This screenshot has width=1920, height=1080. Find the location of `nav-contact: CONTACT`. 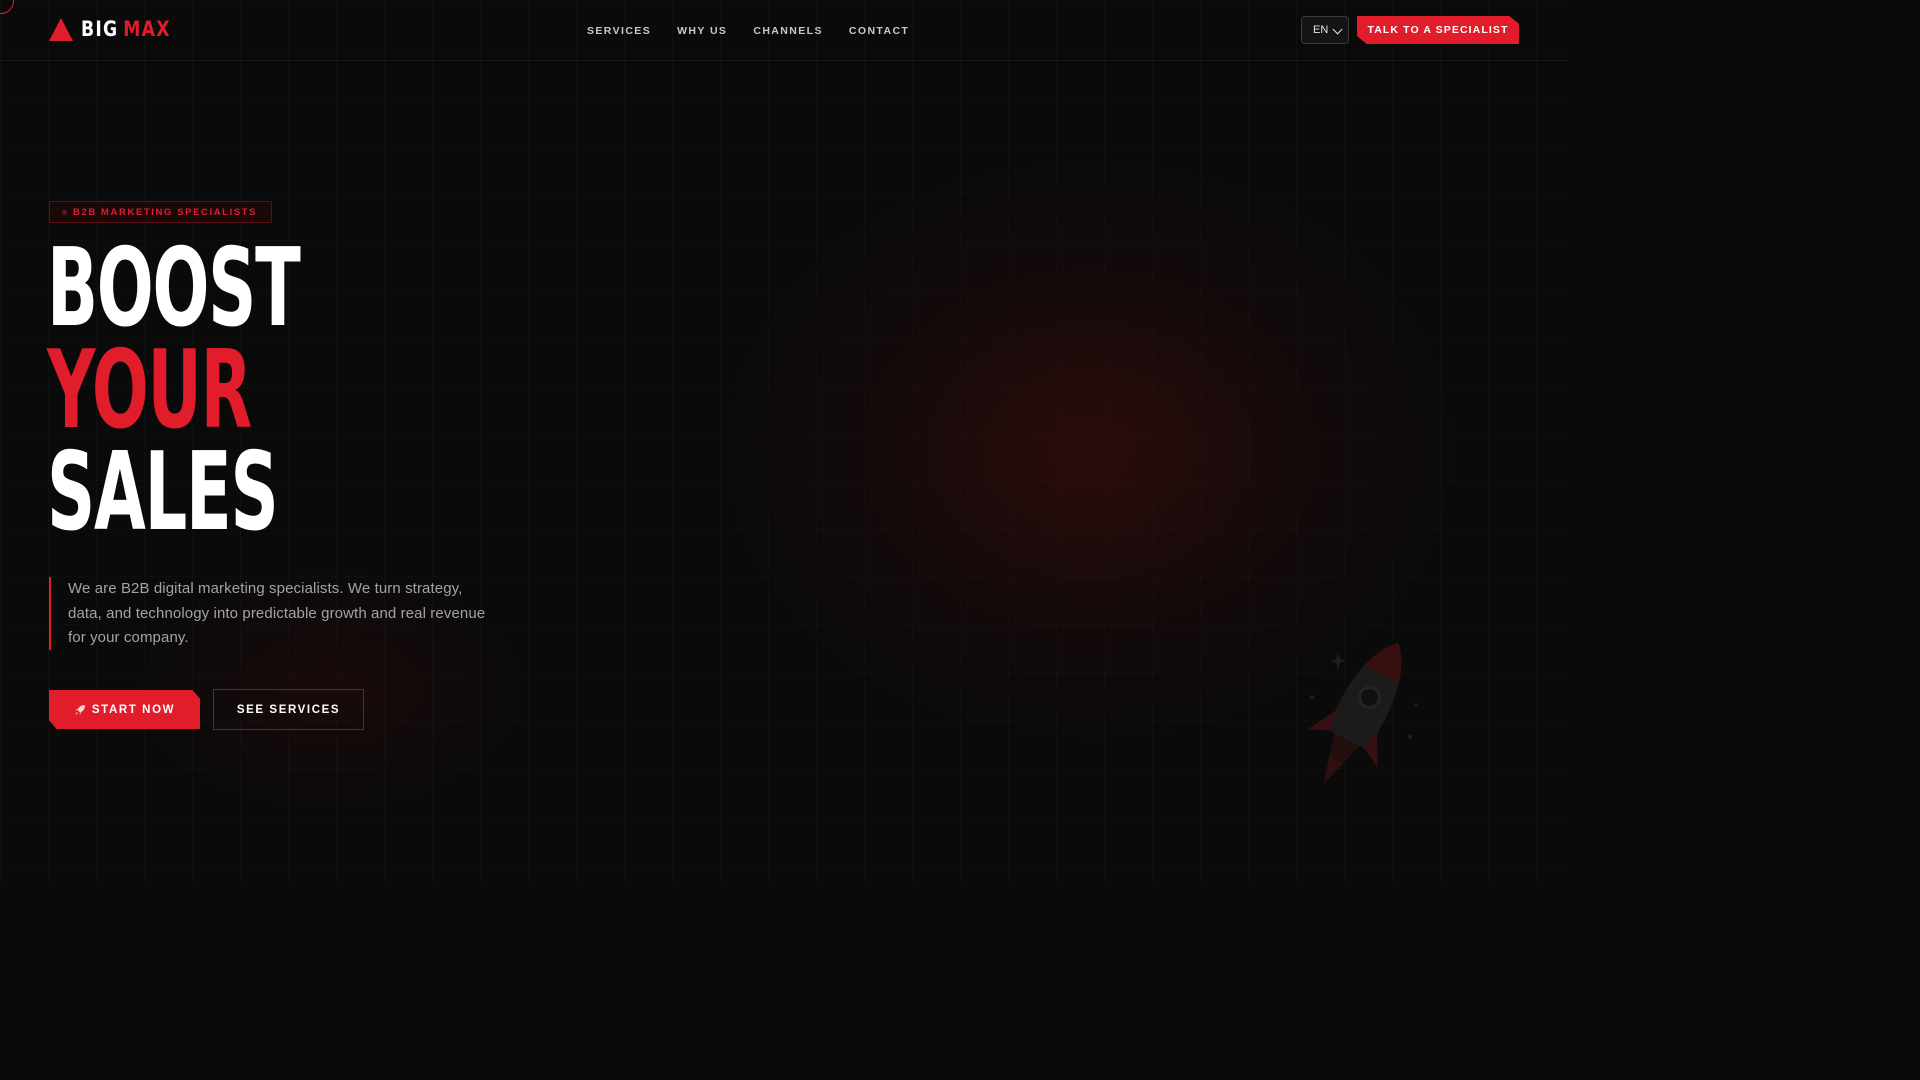

nav-contact: CONTACT is located at coordinates (879, 31).